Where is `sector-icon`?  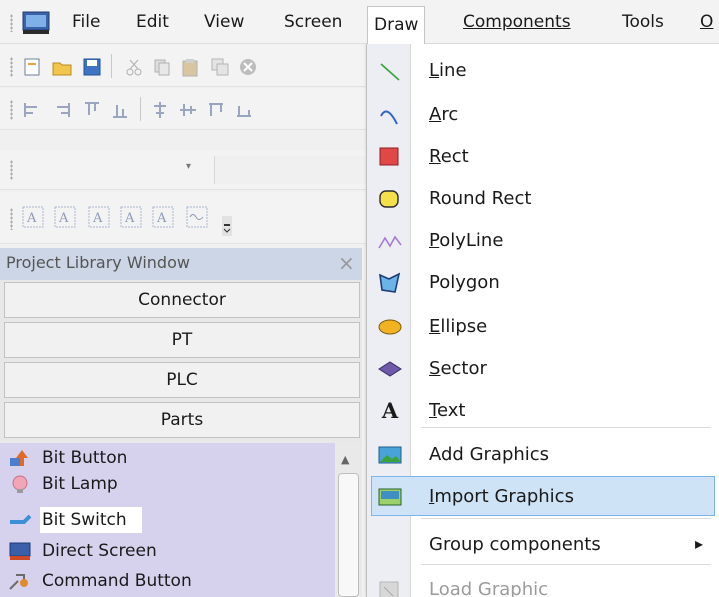
sector-icon is located at coordinates (390, 369).